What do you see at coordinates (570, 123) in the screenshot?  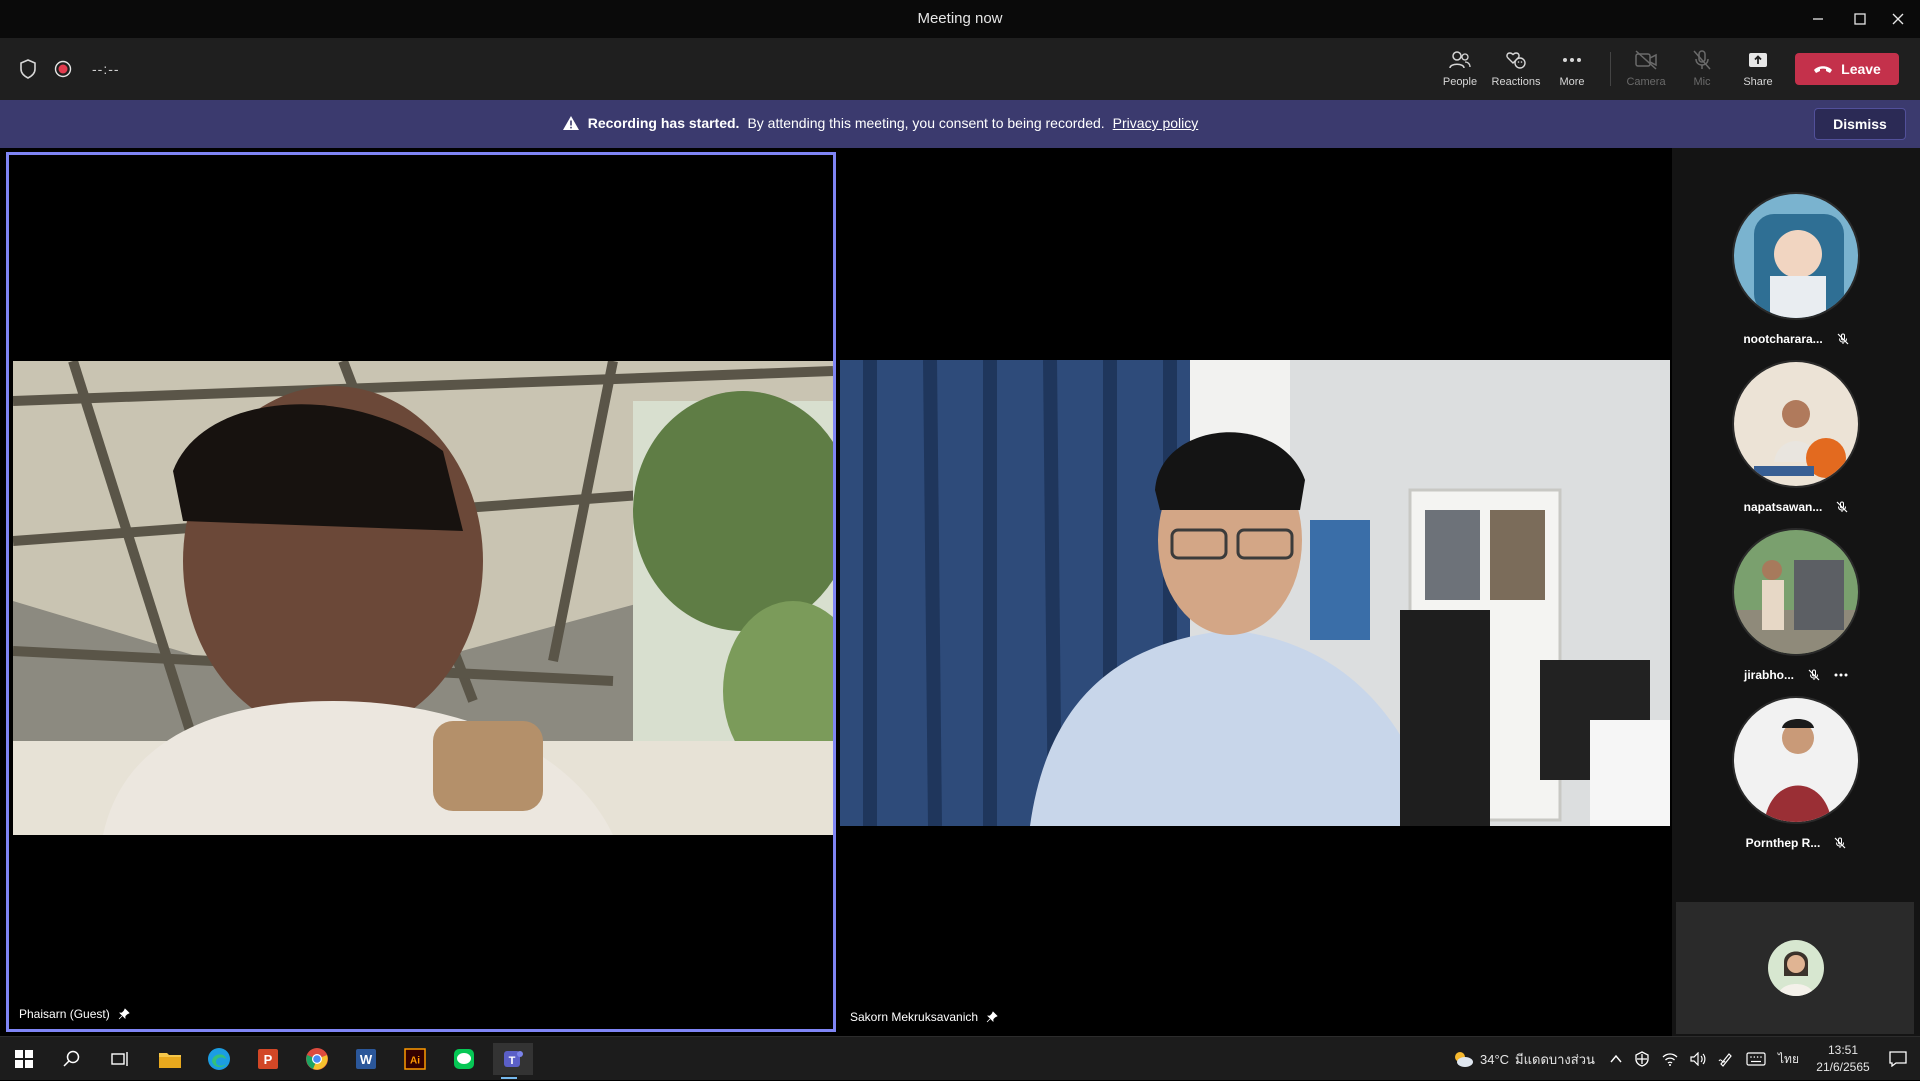 I see `warning-icon` at bounding box center [570, 123].